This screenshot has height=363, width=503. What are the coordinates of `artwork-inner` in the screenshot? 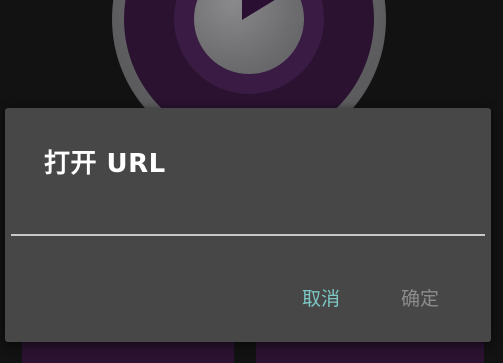 It's located at (249, 47).